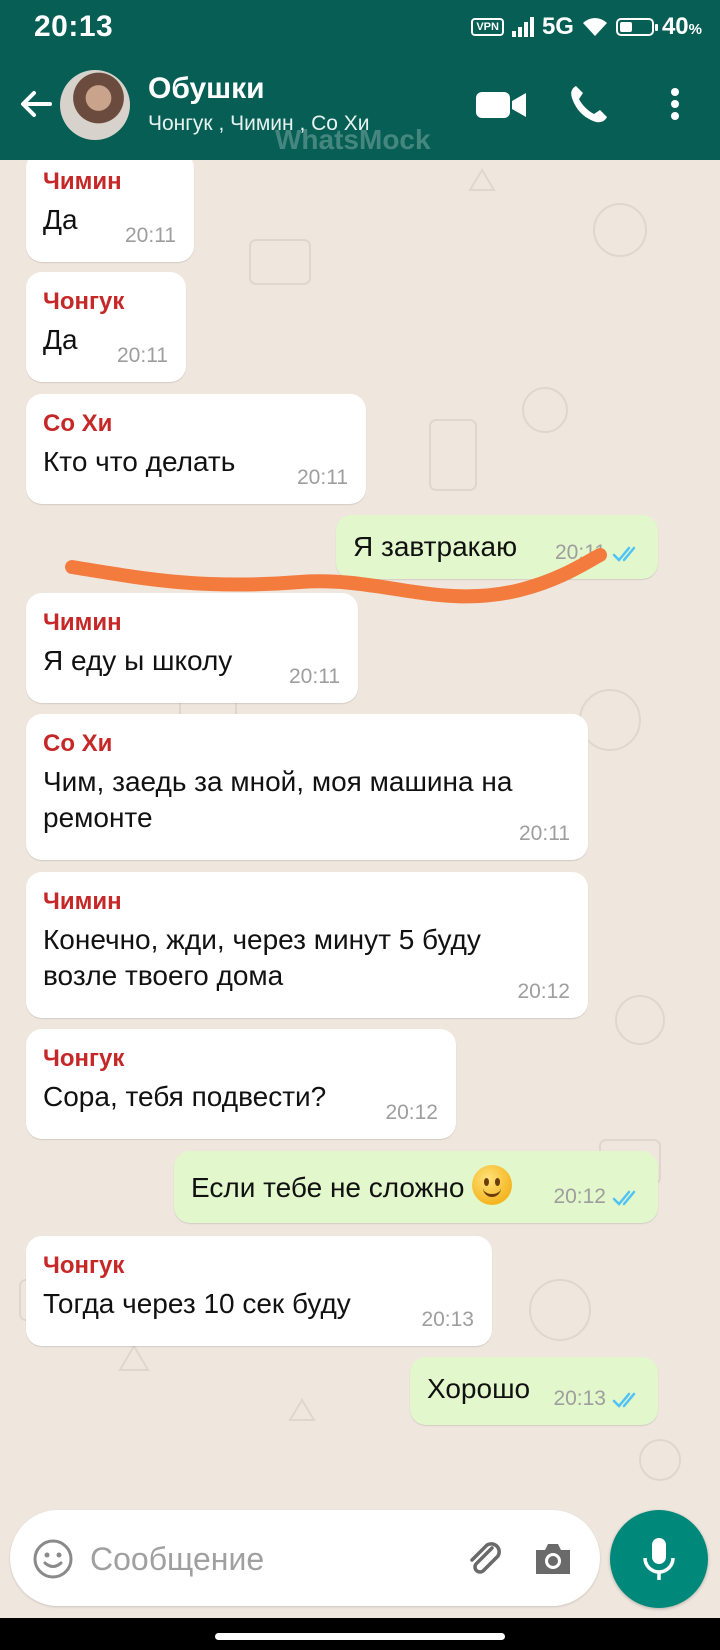 This screenshot has width=720, height=1650. I want to click on camera-icon, so click(553, 1558).